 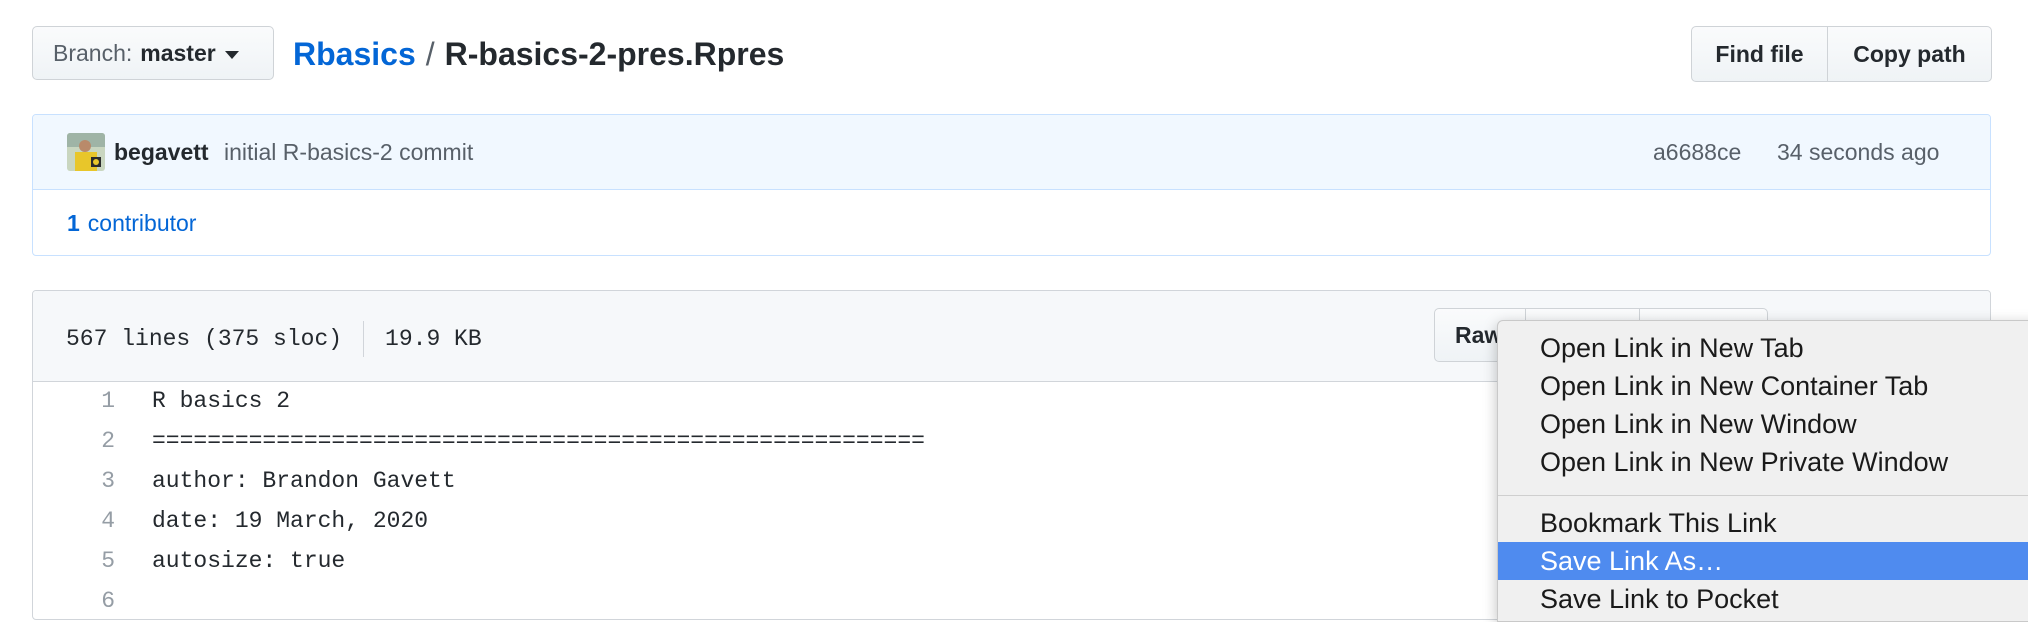 I want to click on line-number: 6, so click(x=74, y=601).